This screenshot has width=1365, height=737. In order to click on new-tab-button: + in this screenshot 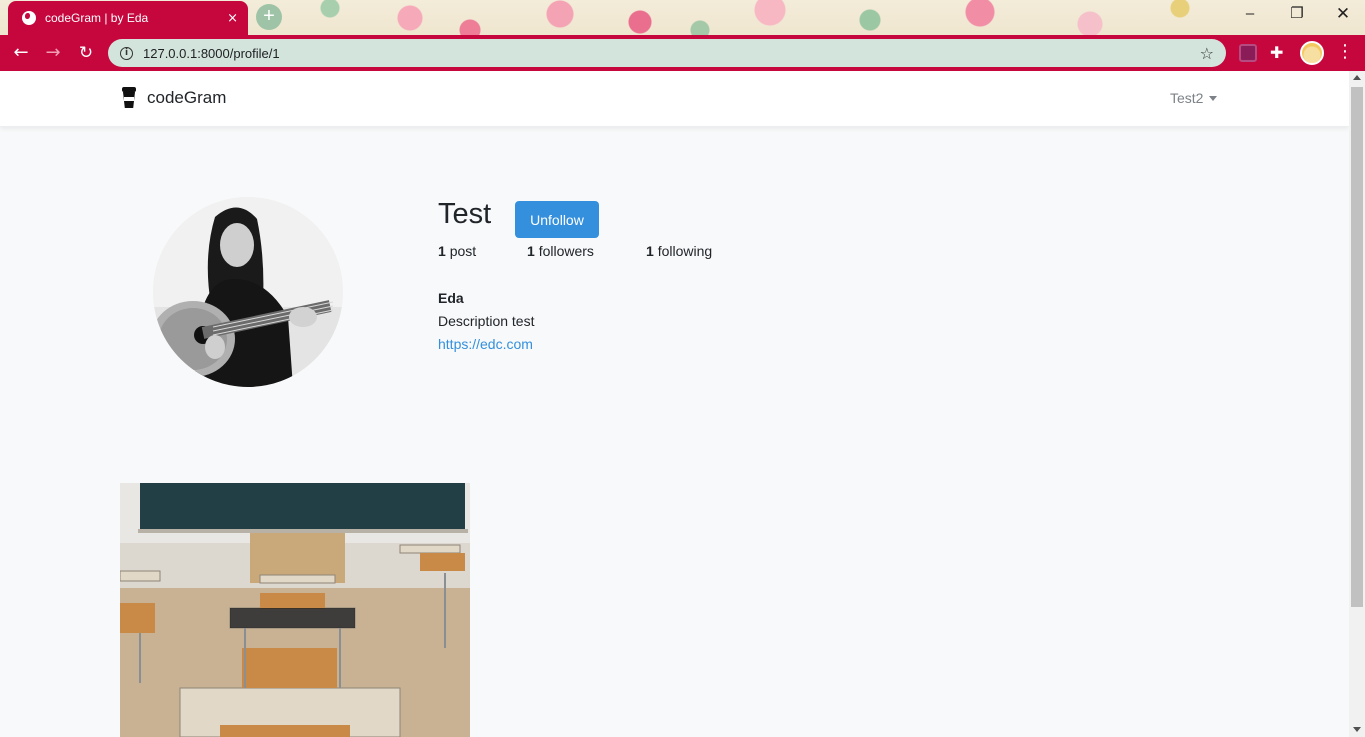, I will do `click(269, 17)`.